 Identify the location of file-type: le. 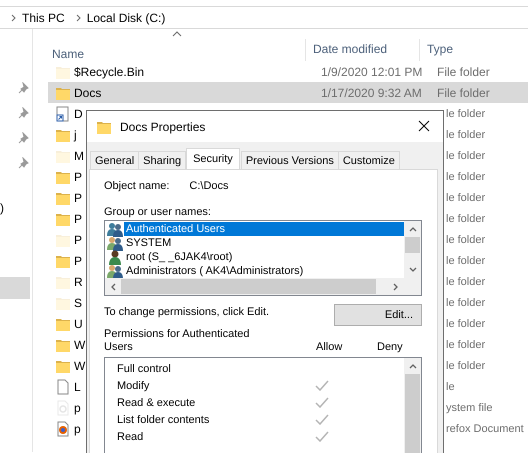
(451, 386).